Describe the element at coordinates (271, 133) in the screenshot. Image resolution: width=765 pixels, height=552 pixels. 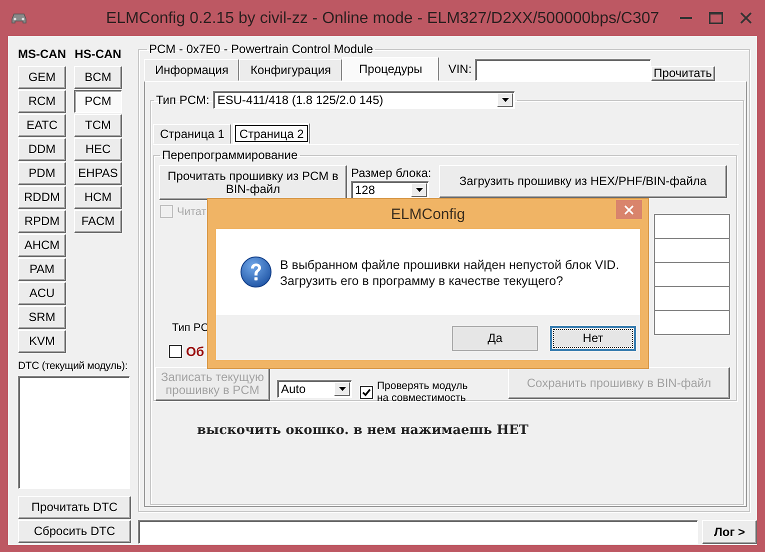
I see `tab: Страница 2` at that location.